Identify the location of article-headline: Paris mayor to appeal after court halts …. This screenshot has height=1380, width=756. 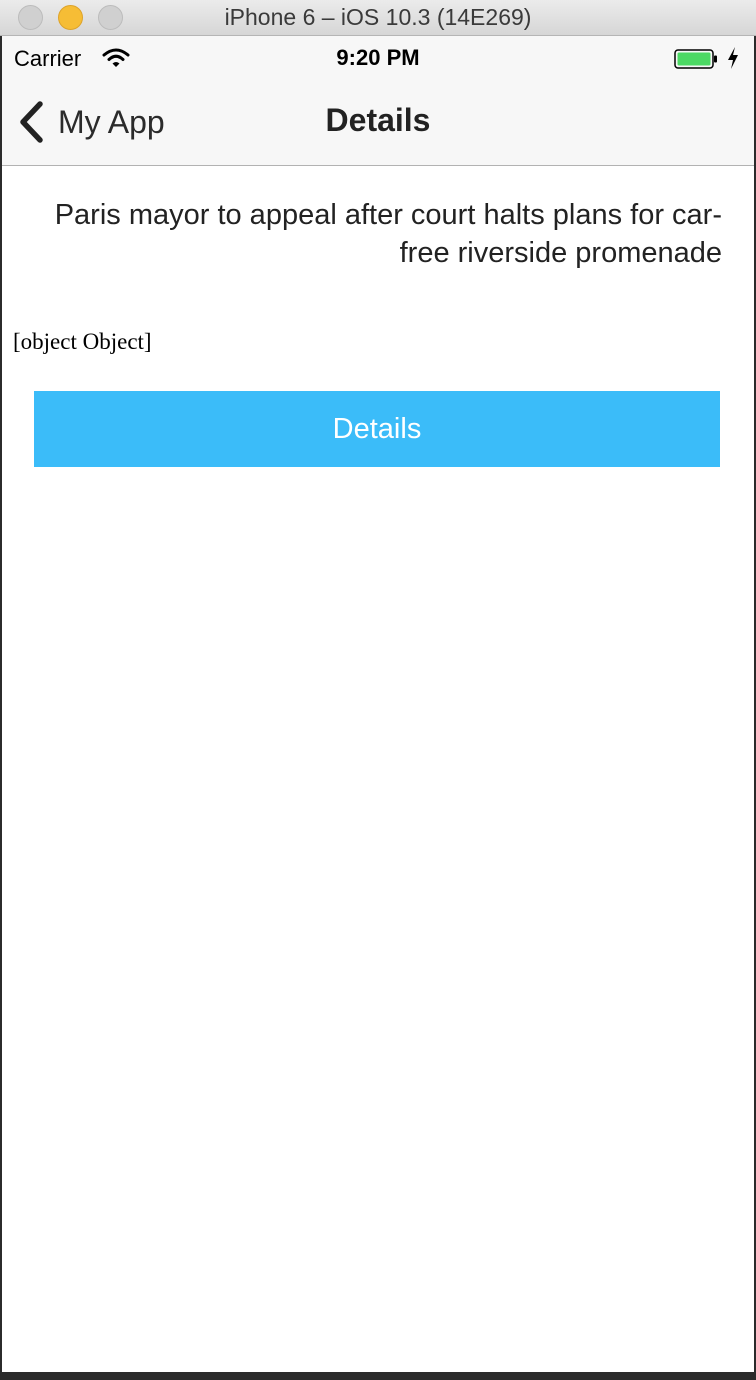
(388, 234).